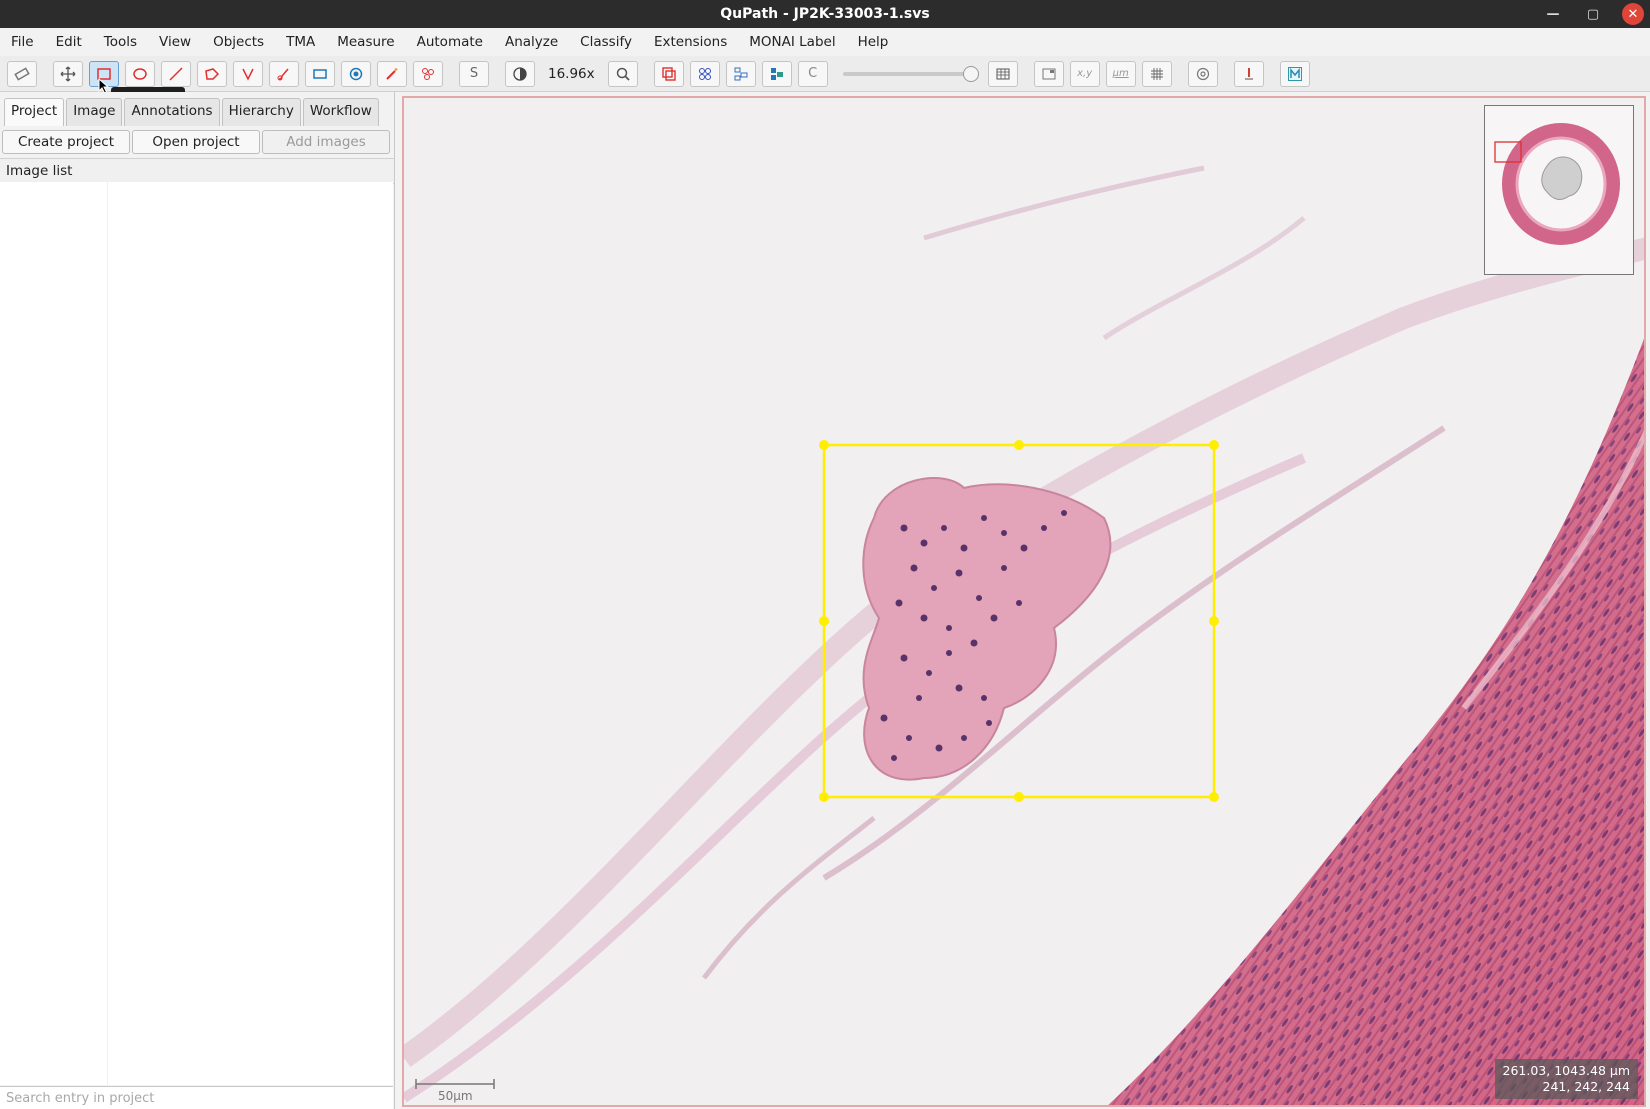 Image resolution: width=1650 pixels, height=1109 pixels. Describe the element at coordinates (365, 42) in the screenshot. I see `menu-measure: Measure` at that location.